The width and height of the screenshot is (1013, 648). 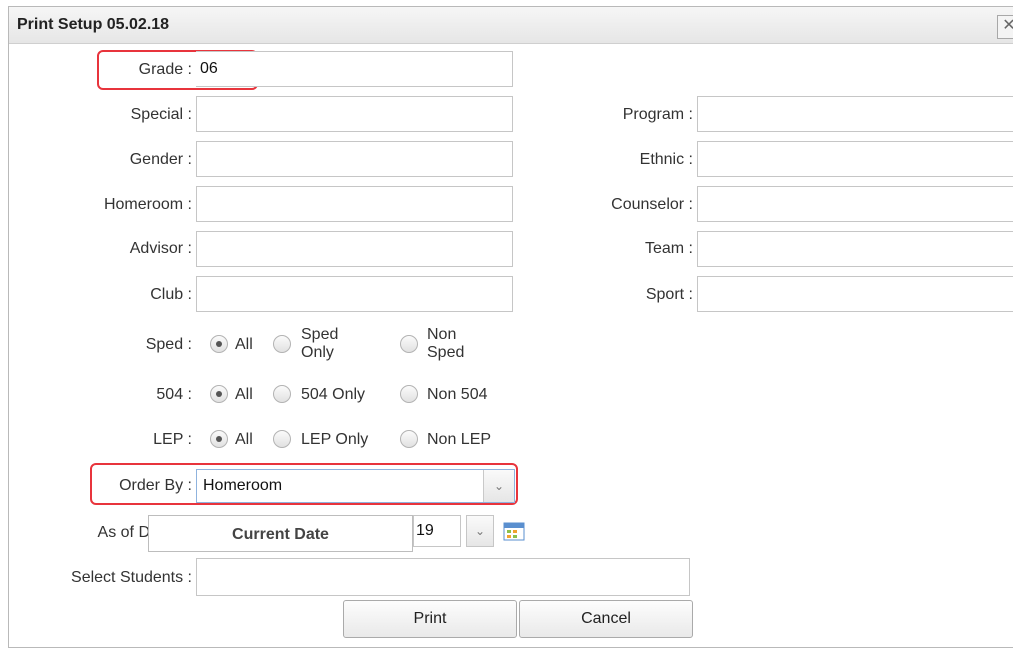 I want to click on advisor-label: Advisor :, so click(x=160, y=248).